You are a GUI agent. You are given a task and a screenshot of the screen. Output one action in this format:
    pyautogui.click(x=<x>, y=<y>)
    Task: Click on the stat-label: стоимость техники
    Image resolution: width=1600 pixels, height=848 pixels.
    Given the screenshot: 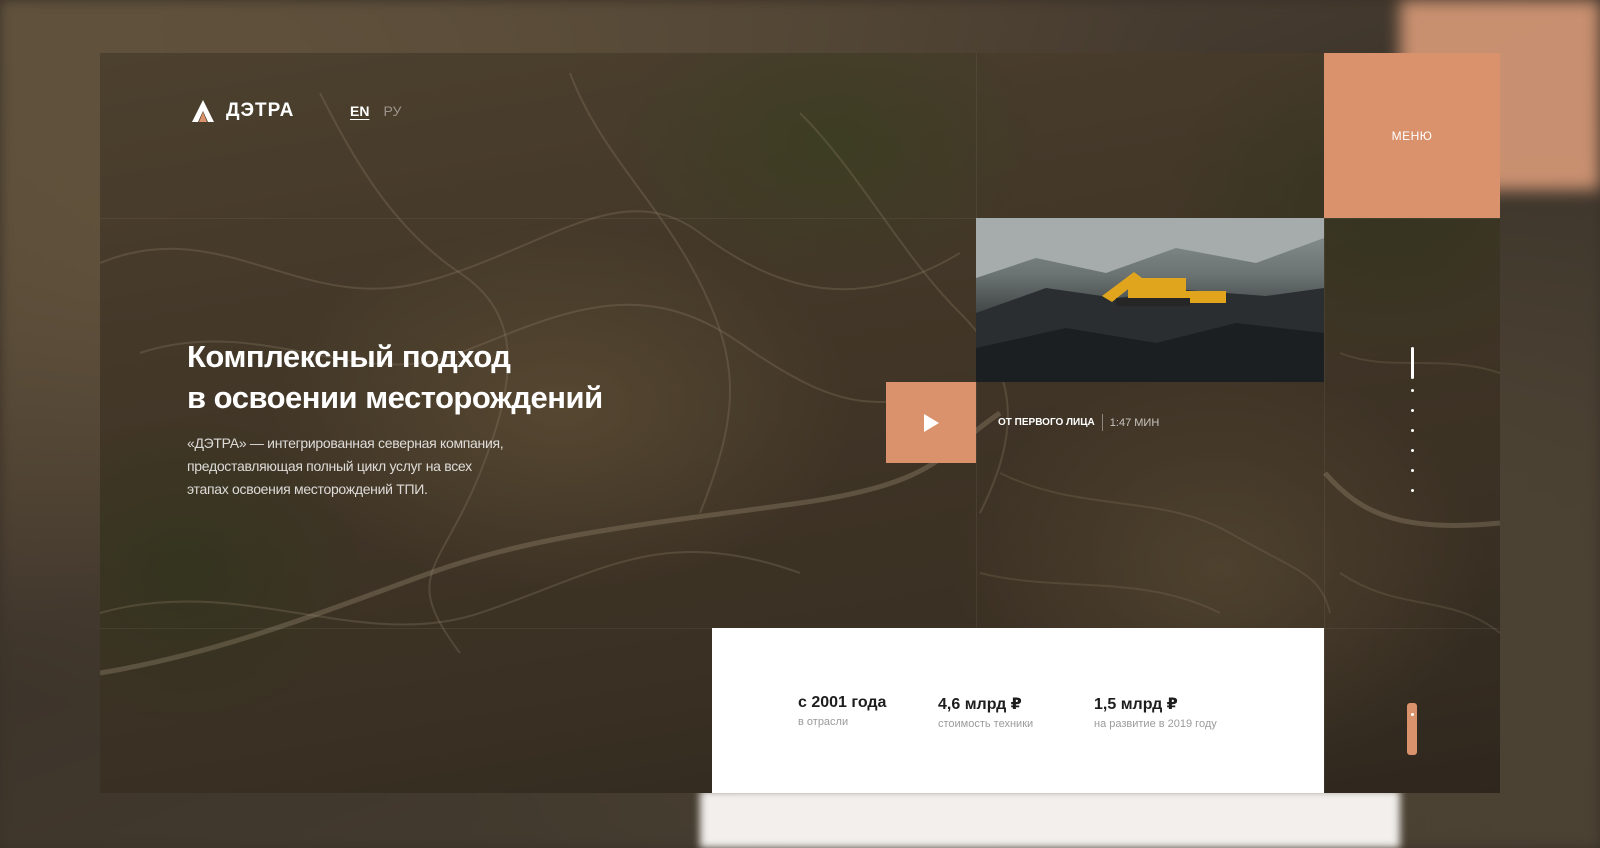 What is the action you would take?
    pyautogui.click(x=986, y=724)
    